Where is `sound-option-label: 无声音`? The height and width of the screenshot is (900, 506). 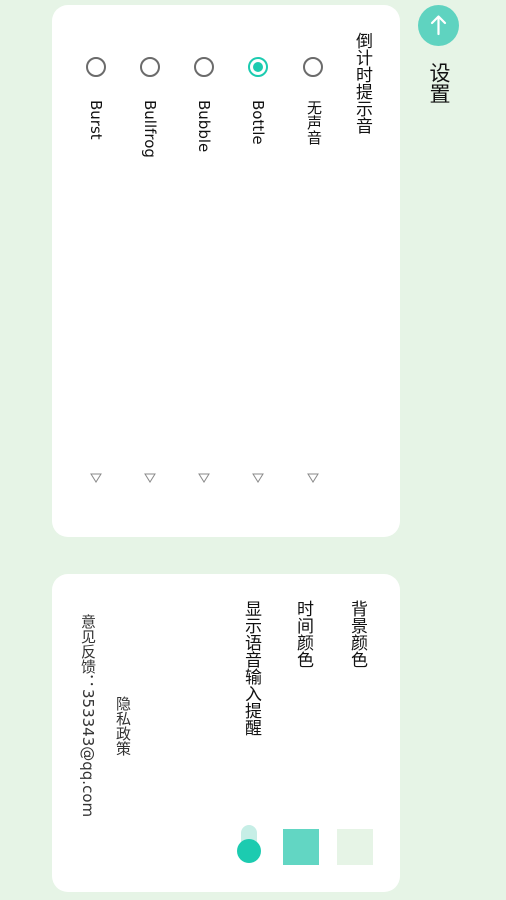
sound-option-label: 无声音 is located at coordinates (314, 122).